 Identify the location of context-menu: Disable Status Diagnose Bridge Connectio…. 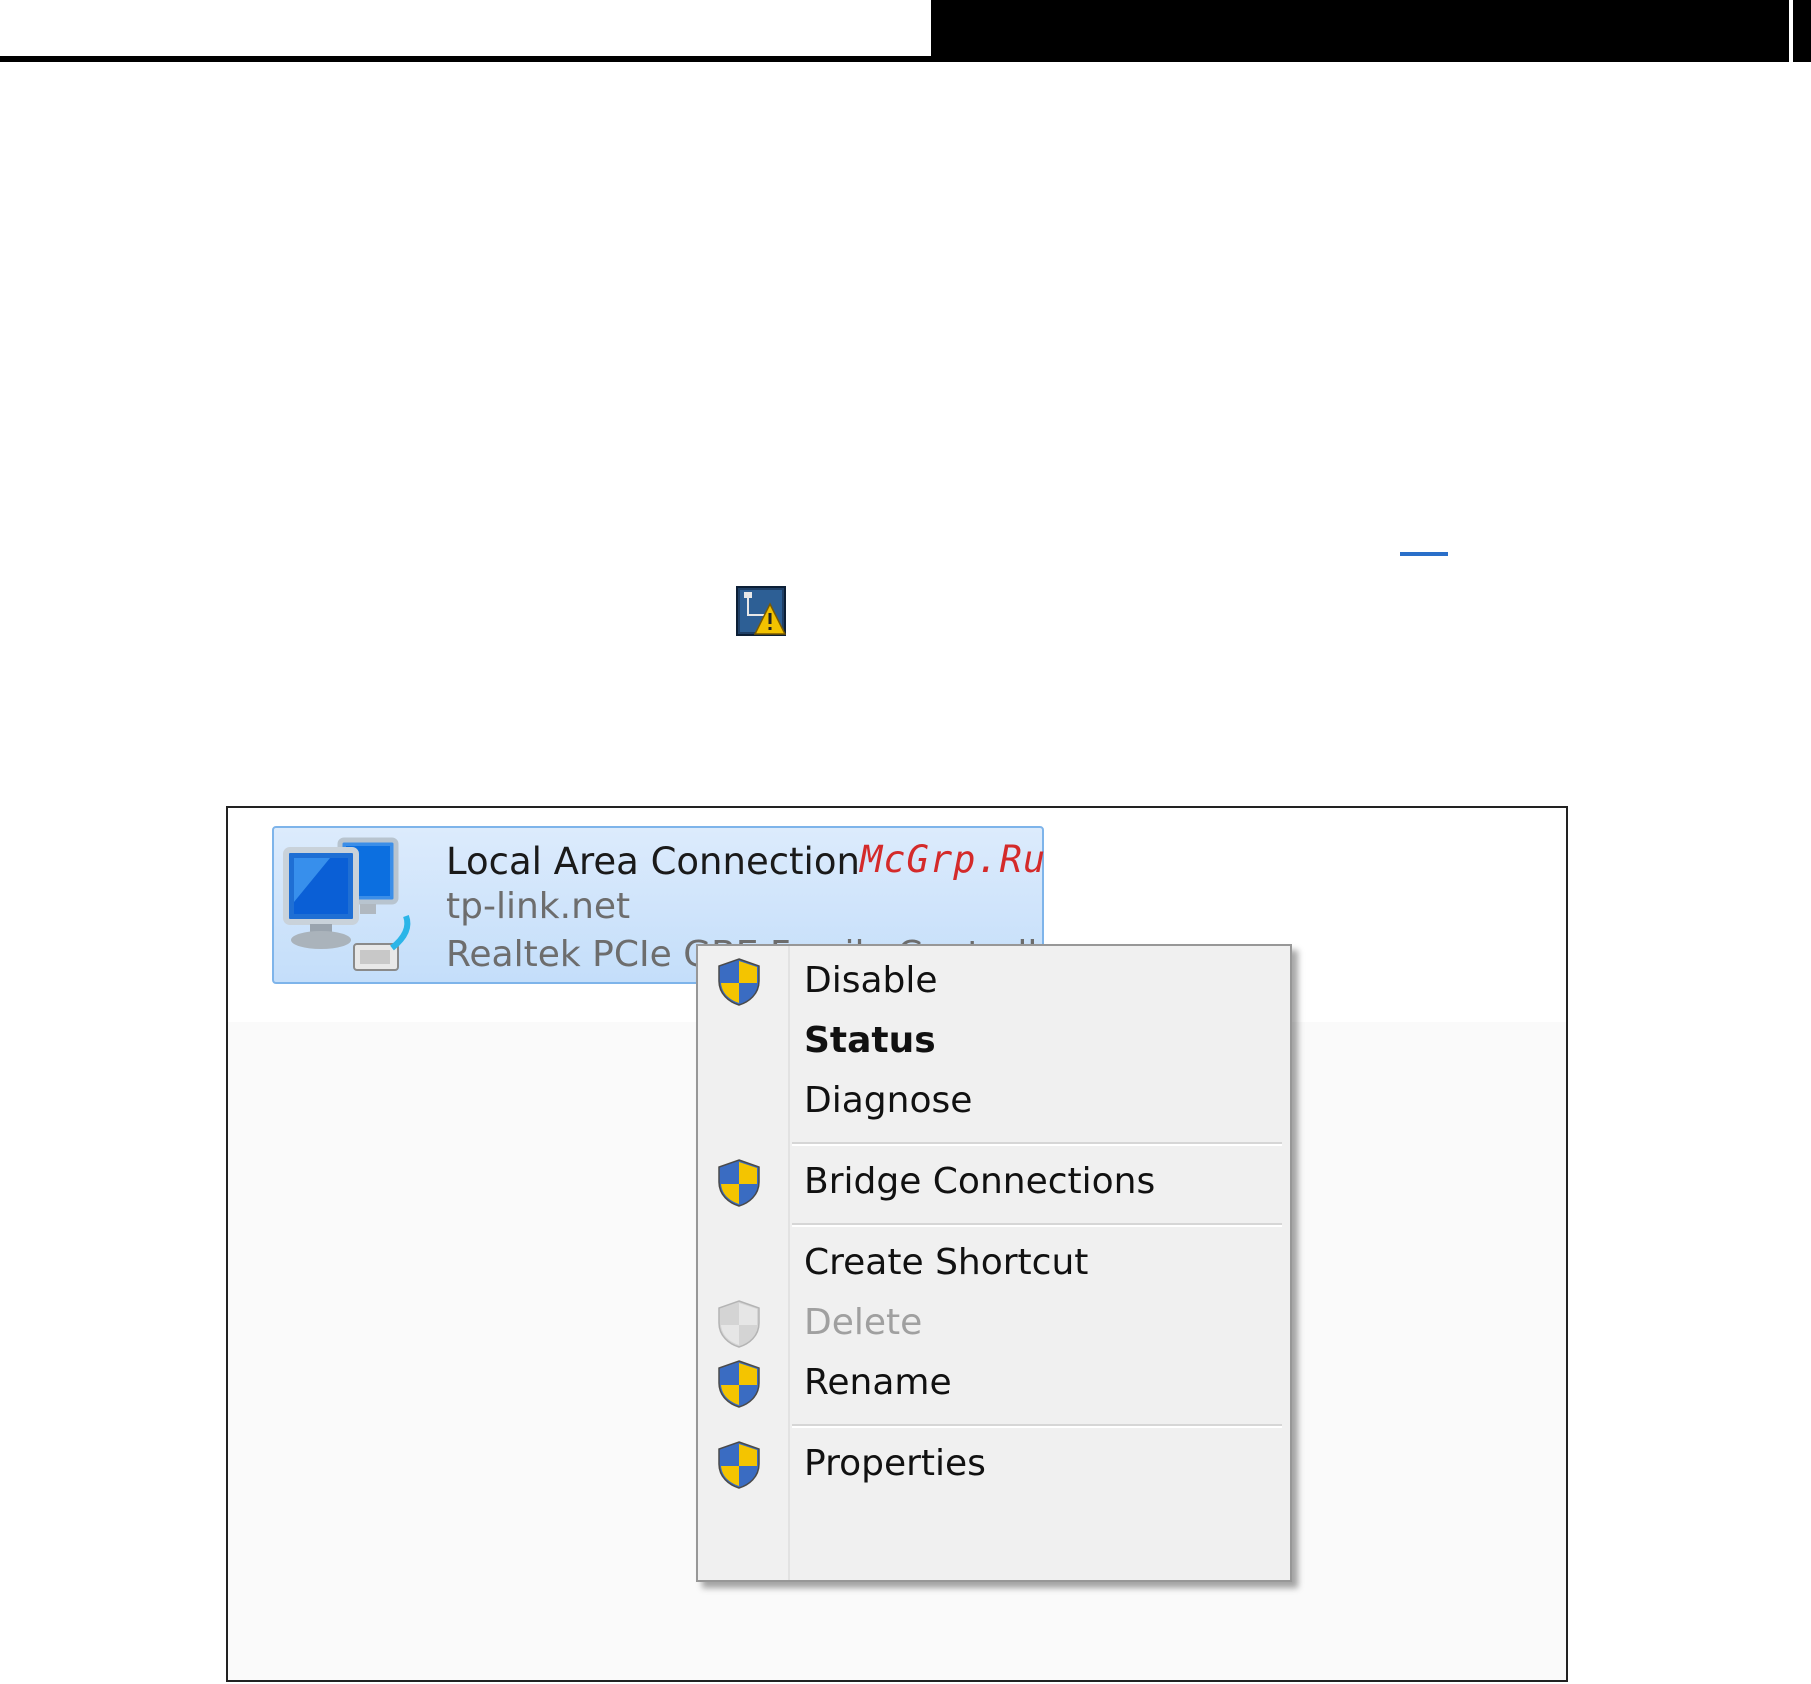
(994, 1263).